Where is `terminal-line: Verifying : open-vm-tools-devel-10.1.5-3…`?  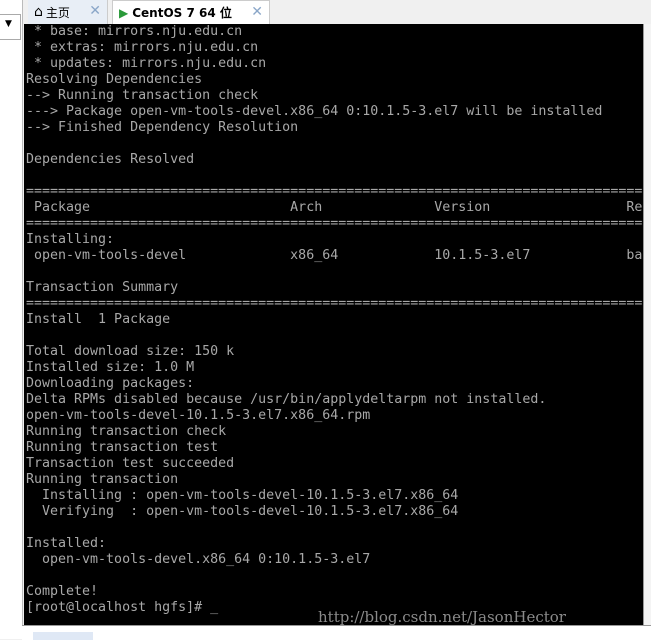
terminal-line: Verifying : open-vm-tools-devel-10.1.5-3… is located at coordinates (242, 511).